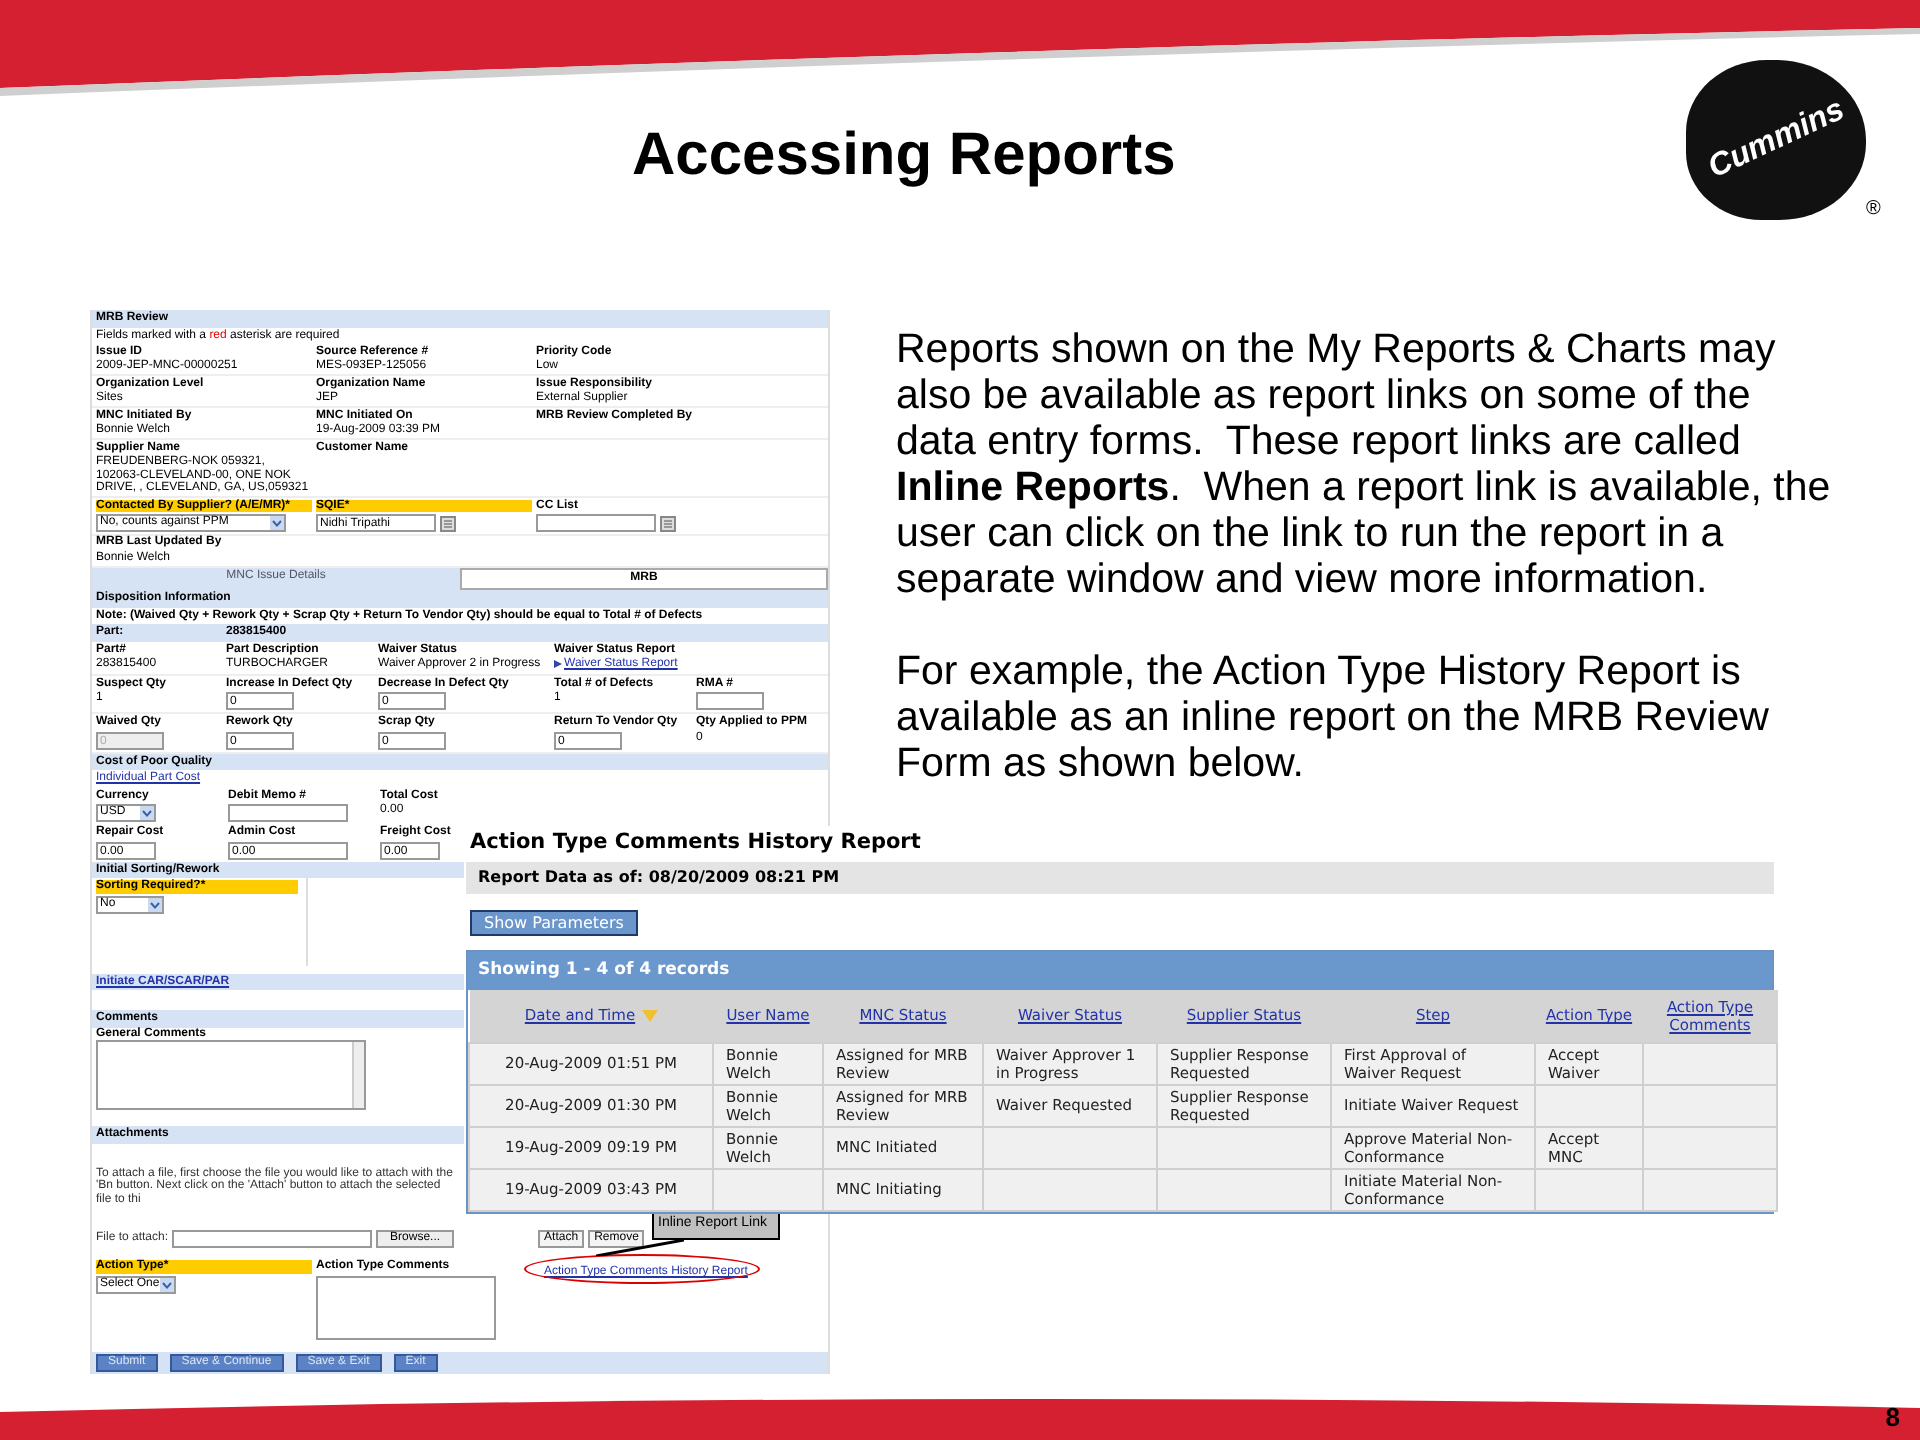 The width and height of the screenshot is (1920, 1440). Describe the element at coordinates (1120, 971) in the screenshot. I see `records-header: Showing 1 - 4 of 4 records` at that location.